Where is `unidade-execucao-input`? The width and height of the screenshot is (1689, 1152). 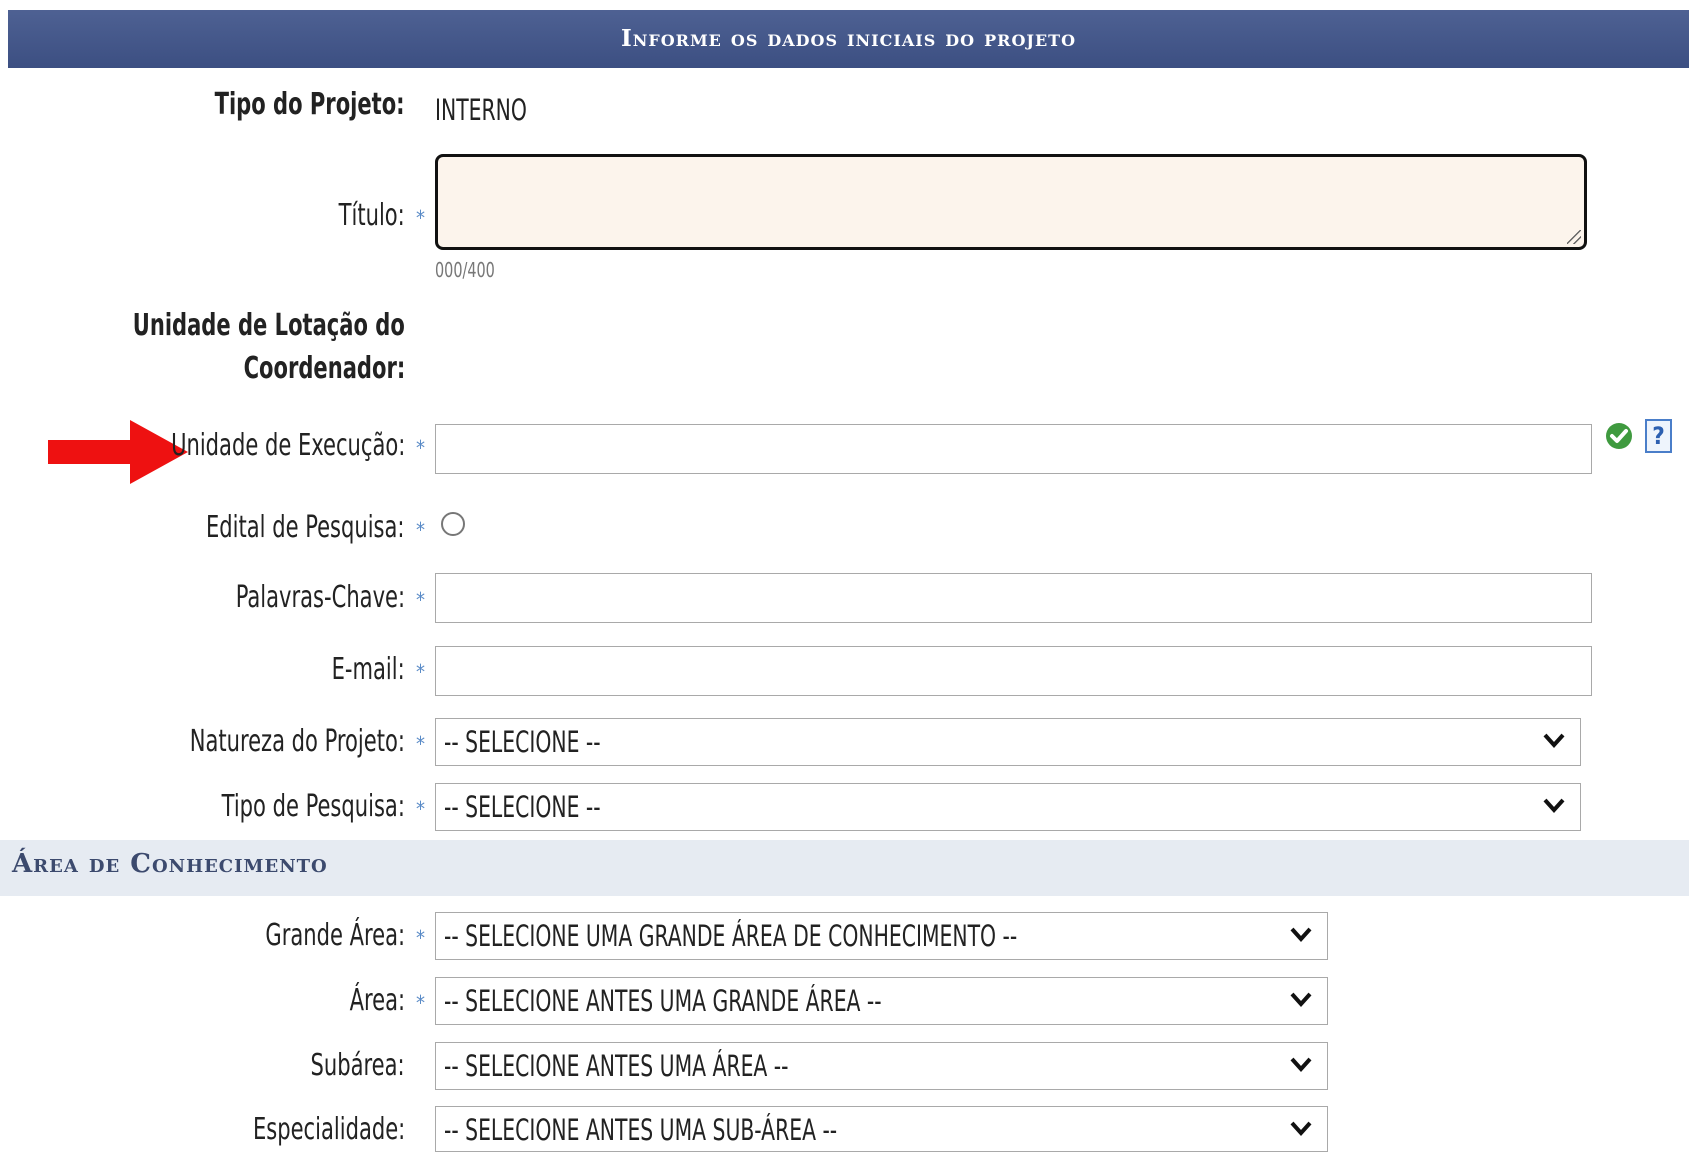 unidade-execucao-input is located at coordinates (1013, 449).